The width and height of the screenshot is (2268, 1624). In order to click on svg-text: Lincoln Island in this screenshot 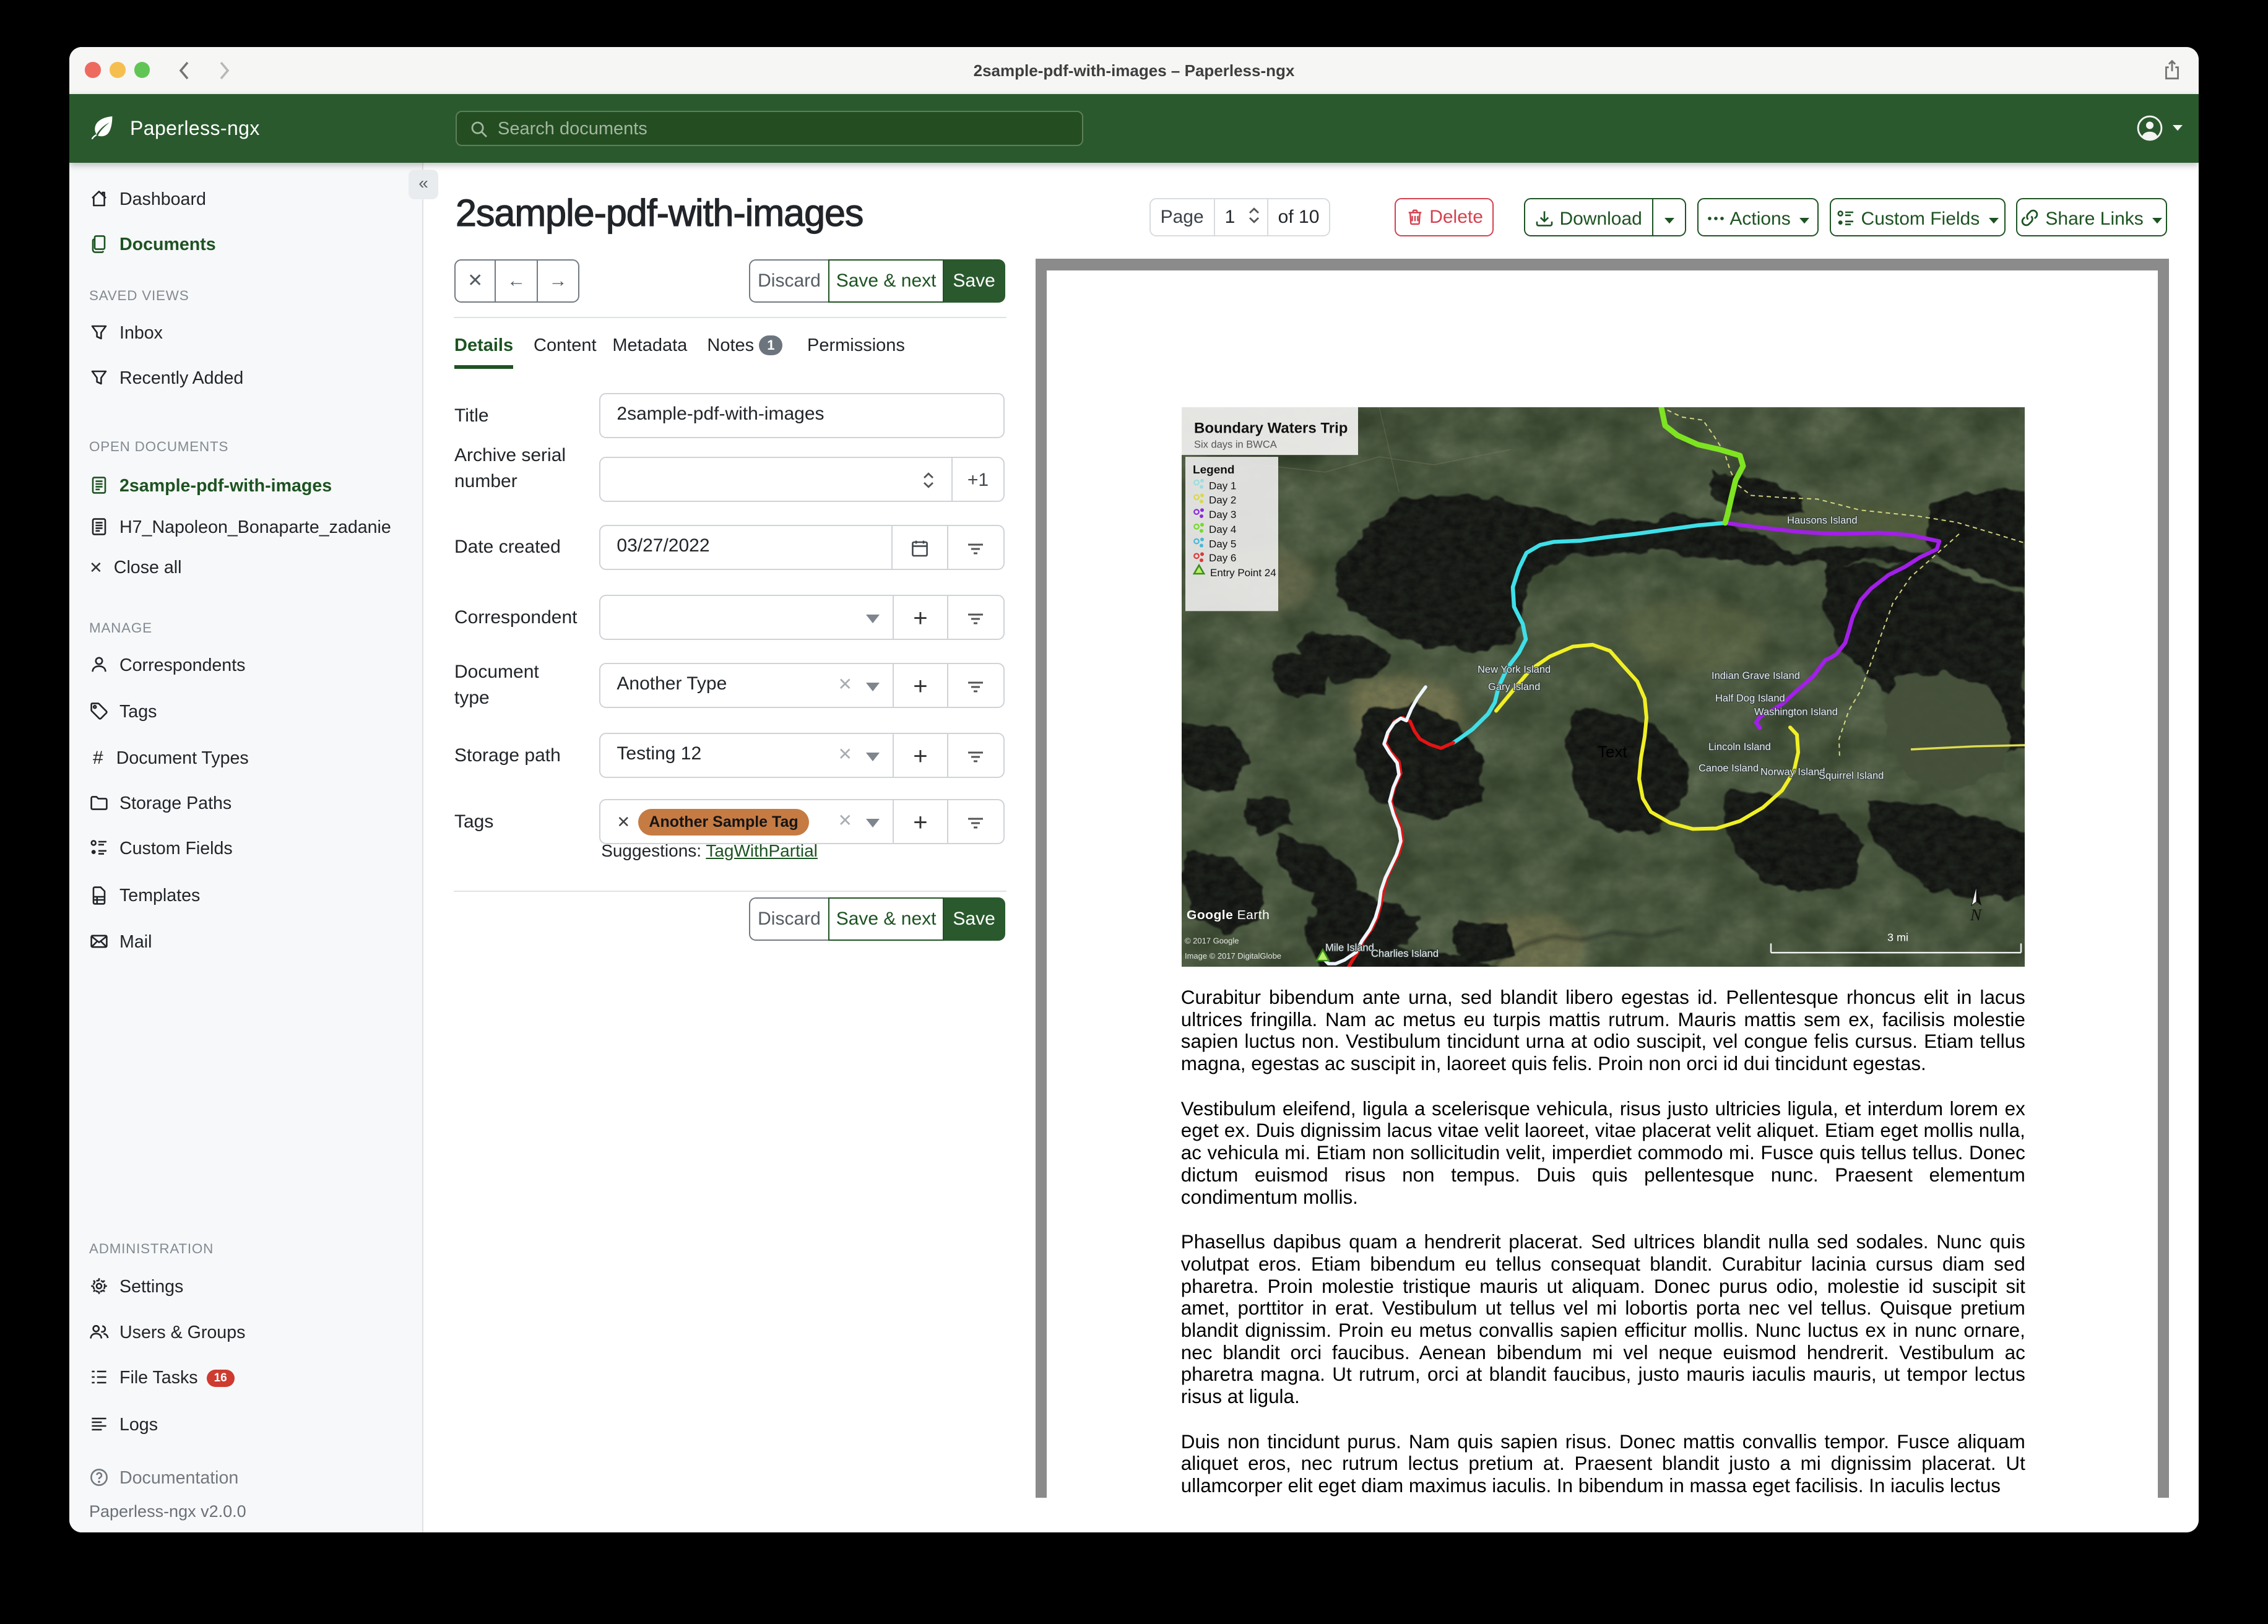, I will do `click(1739, 747)`.